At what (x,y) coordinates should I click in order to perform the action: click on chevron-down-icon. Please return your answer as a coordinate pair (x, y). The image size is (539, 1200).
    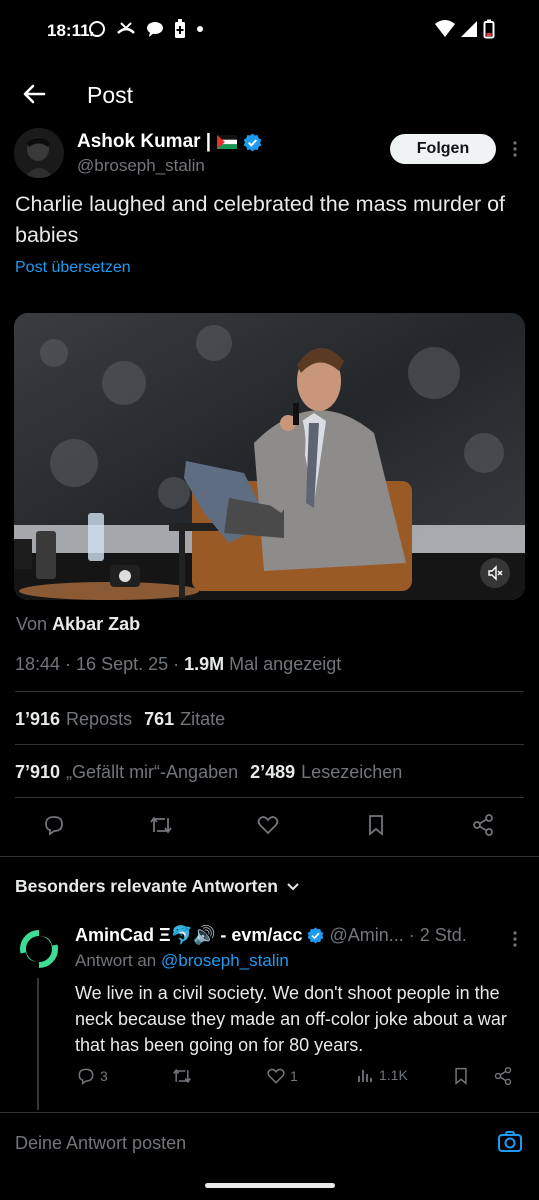
    Looking at the image, I should click on (293, 886).